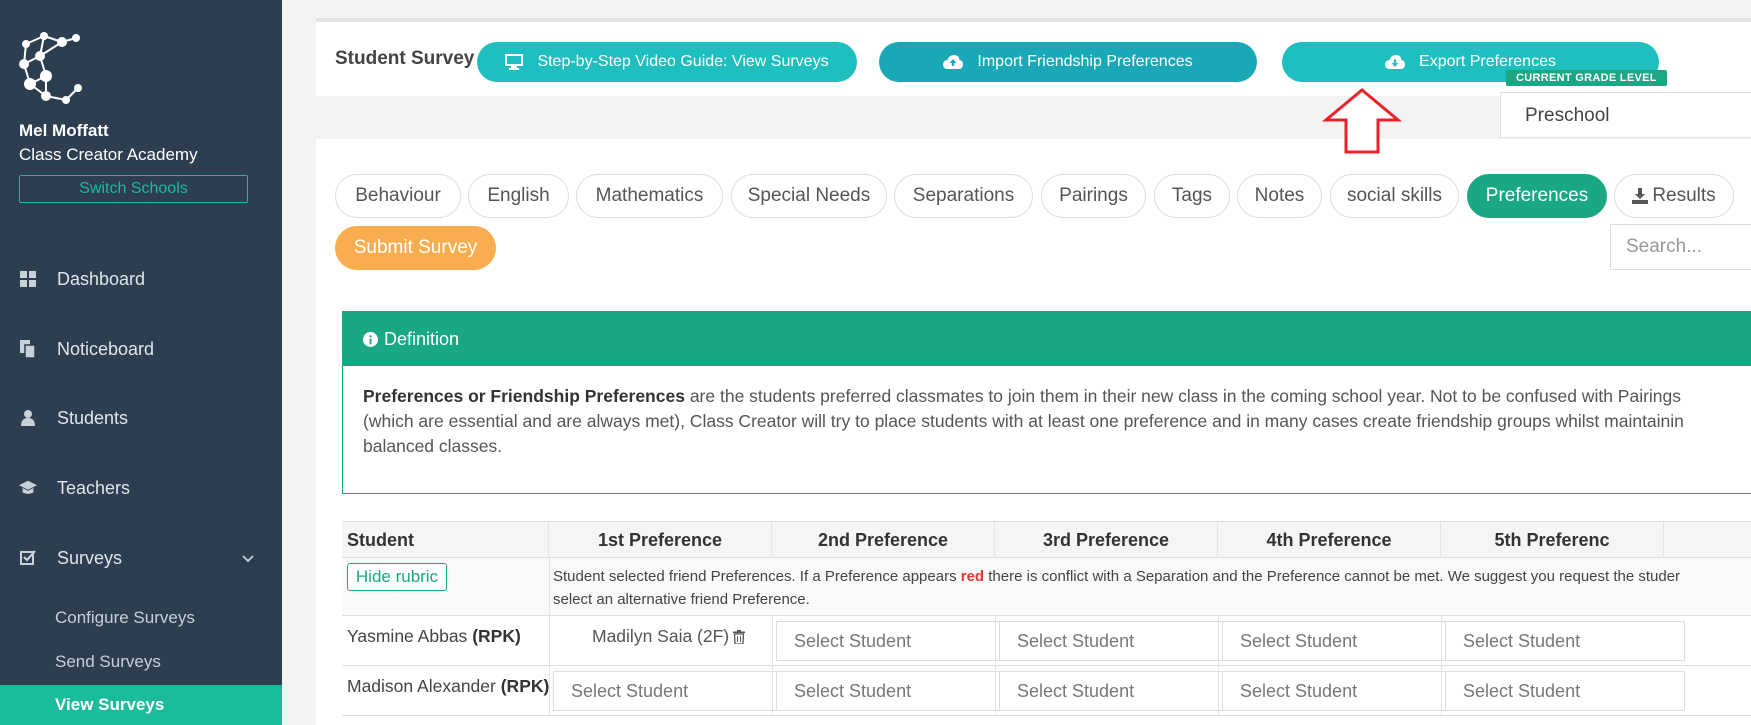 The image size is (1751, 725). I want to click on nav-label: Teachers, so click(94, 487).